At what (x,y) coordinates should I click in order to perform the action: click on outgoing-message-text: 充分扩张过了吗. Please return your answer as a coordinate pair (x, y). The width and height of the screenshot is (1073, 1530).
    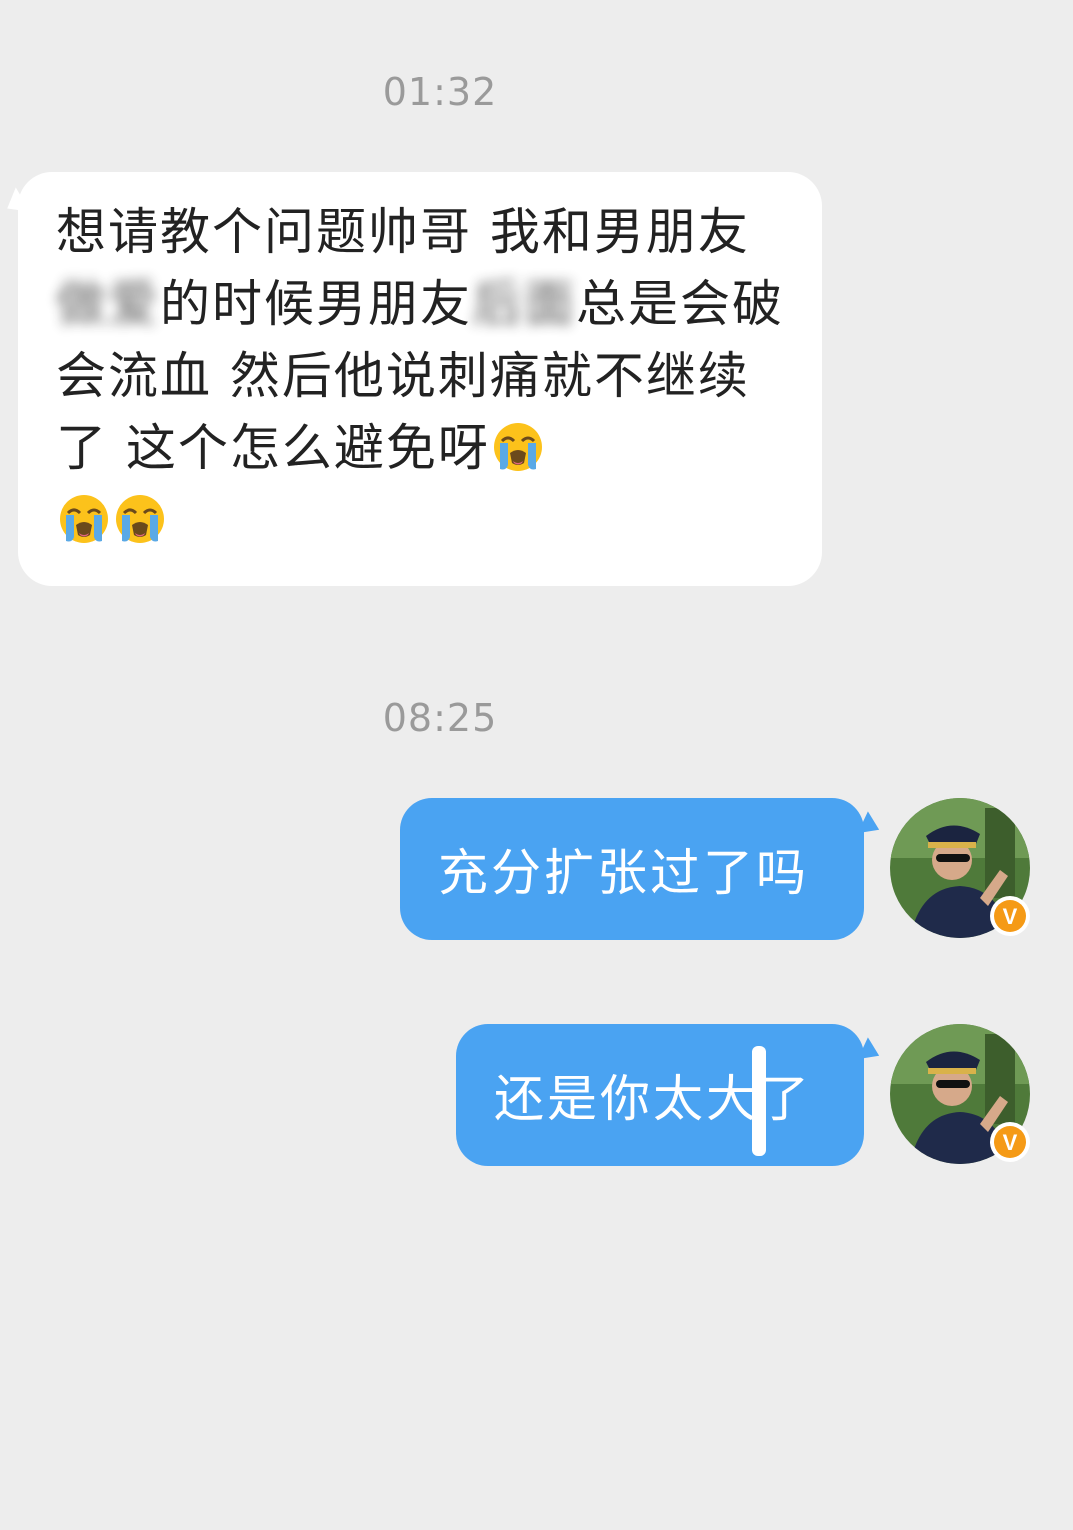
    Looking at the image, I should click on (623, 873).